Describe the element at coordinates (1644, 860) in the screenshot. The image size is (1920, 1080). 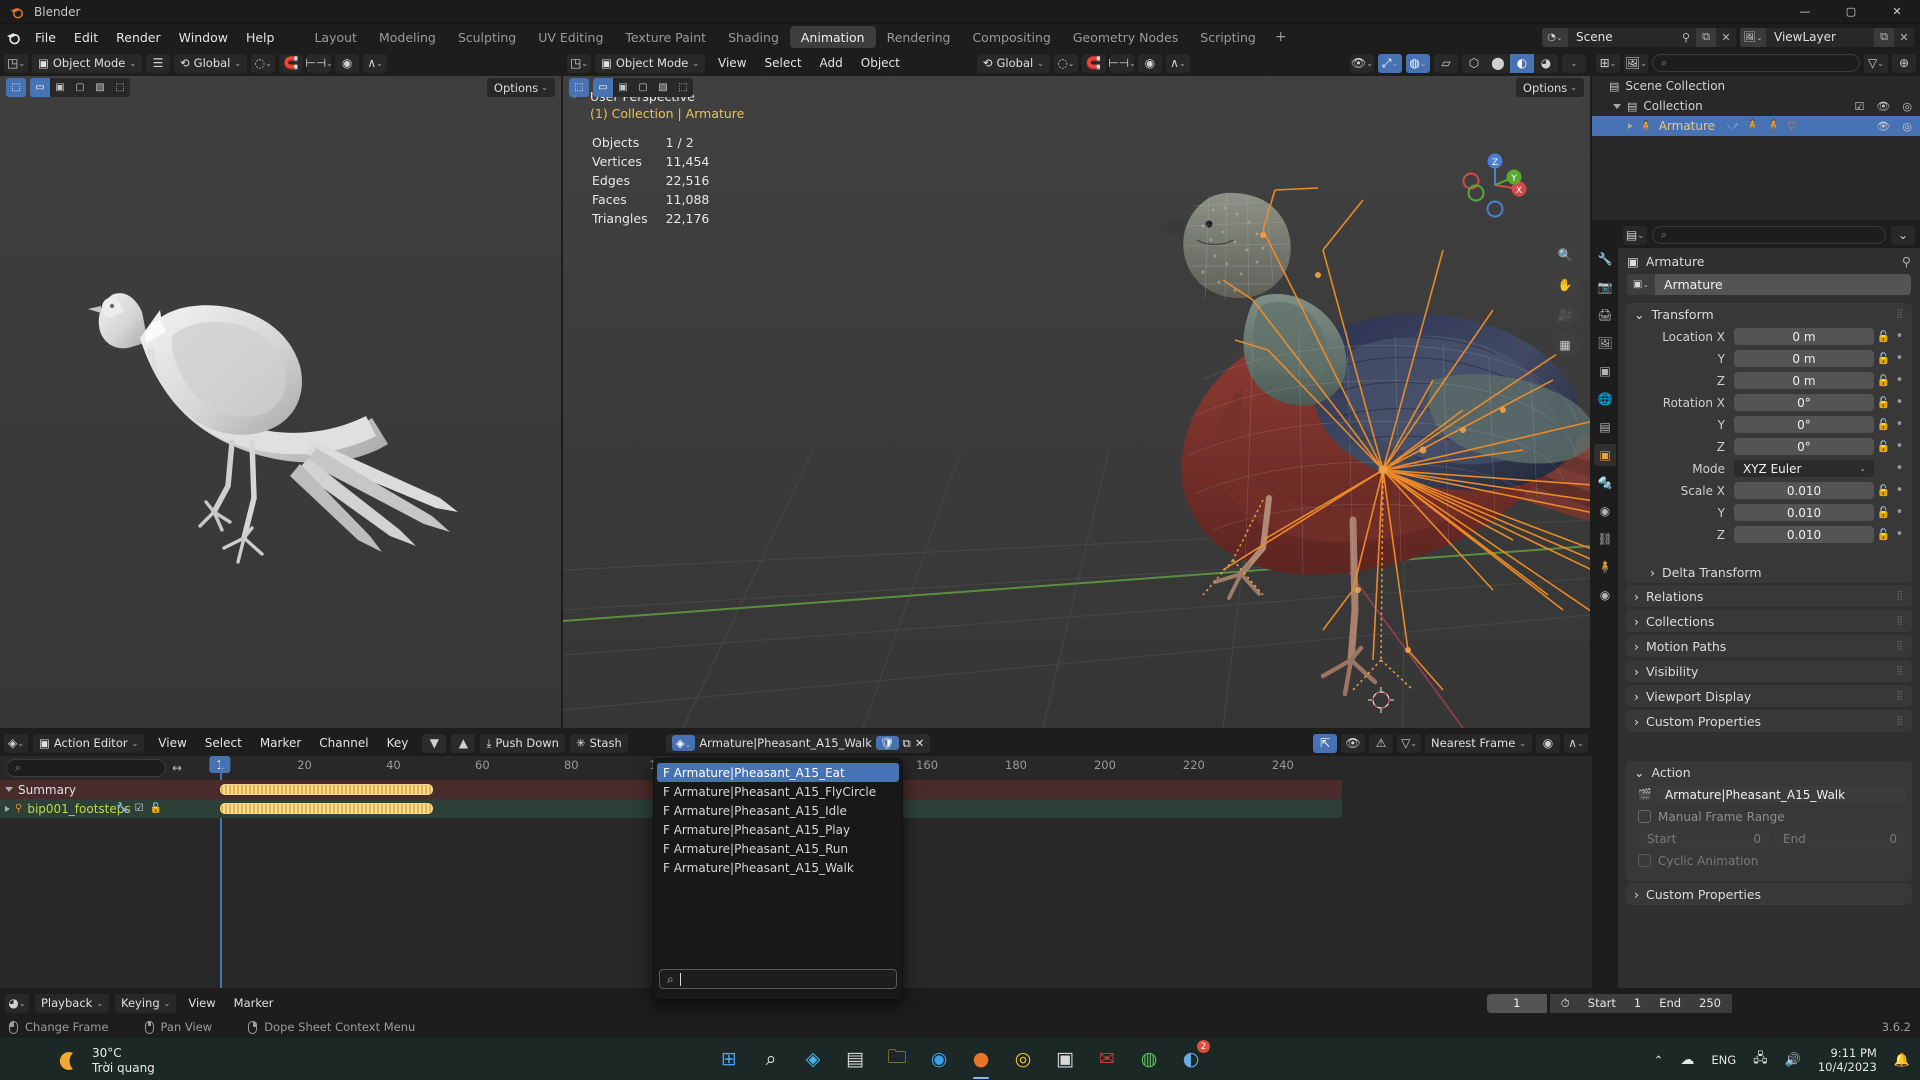
I see `cyclic-animation-checkbox` at that location.